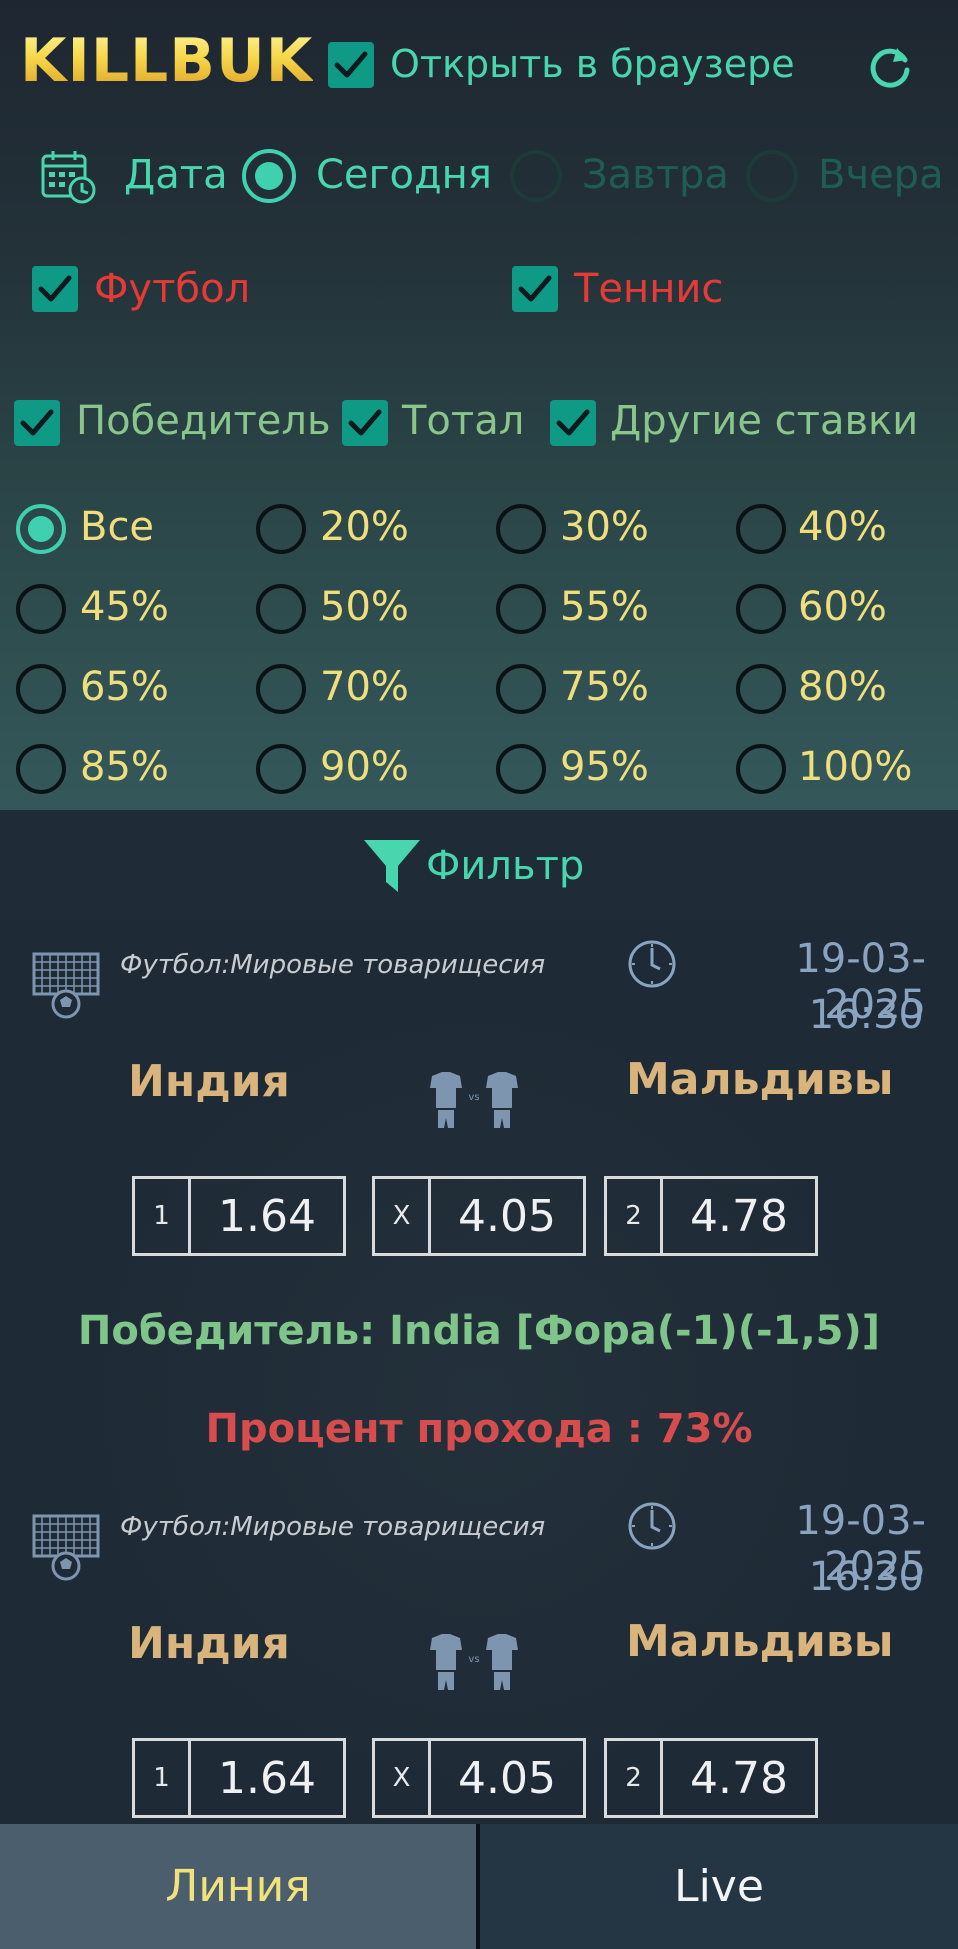 The width and height of the screenshot is (958, 1949). I want to click on date-option-yesterday: Вчера, so click(881, 175).